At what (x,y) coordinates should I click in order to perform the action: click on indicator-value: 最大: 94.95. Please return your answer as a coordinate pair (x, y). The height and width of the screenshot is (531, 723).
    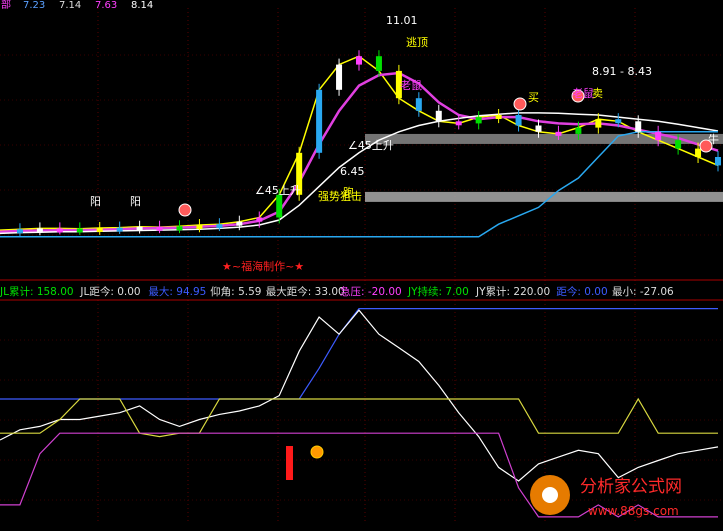
    Looking at the image, I should click on (177, 291).